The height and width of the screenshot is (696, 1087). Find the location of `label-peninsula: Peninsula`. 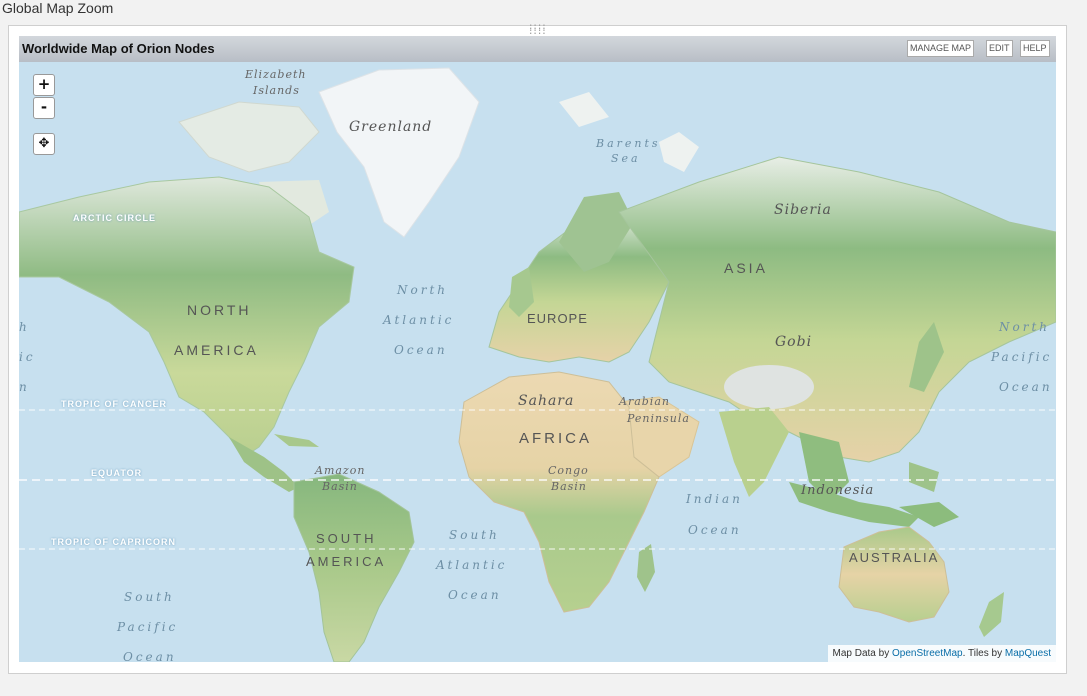

label-peninsula: Peninsula is located at coordinates (658, 418).